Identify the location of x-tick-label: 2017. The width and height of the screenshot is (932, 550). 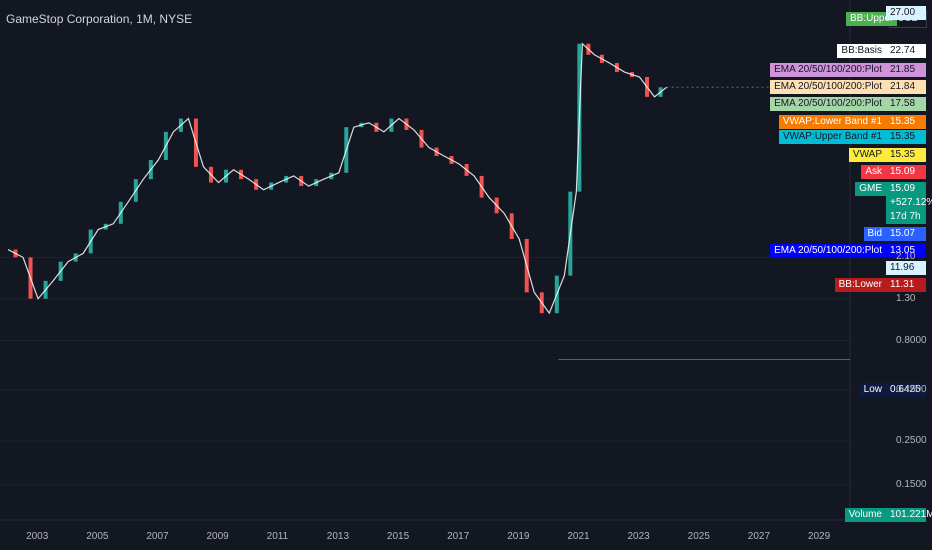
(458, 536).